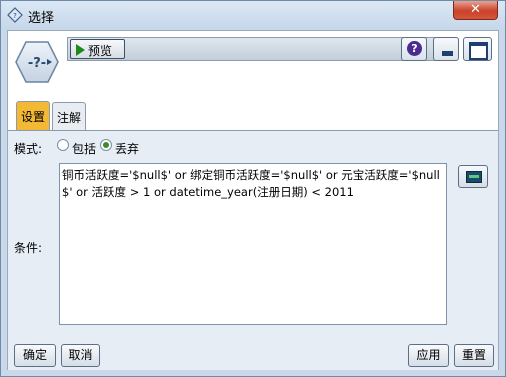 This screenshot has height=377, width=506. What do you see at coordinates (84, 148) in the screenshot?
I see `include-radio-label: 包括` at bounding box center [84, 148].